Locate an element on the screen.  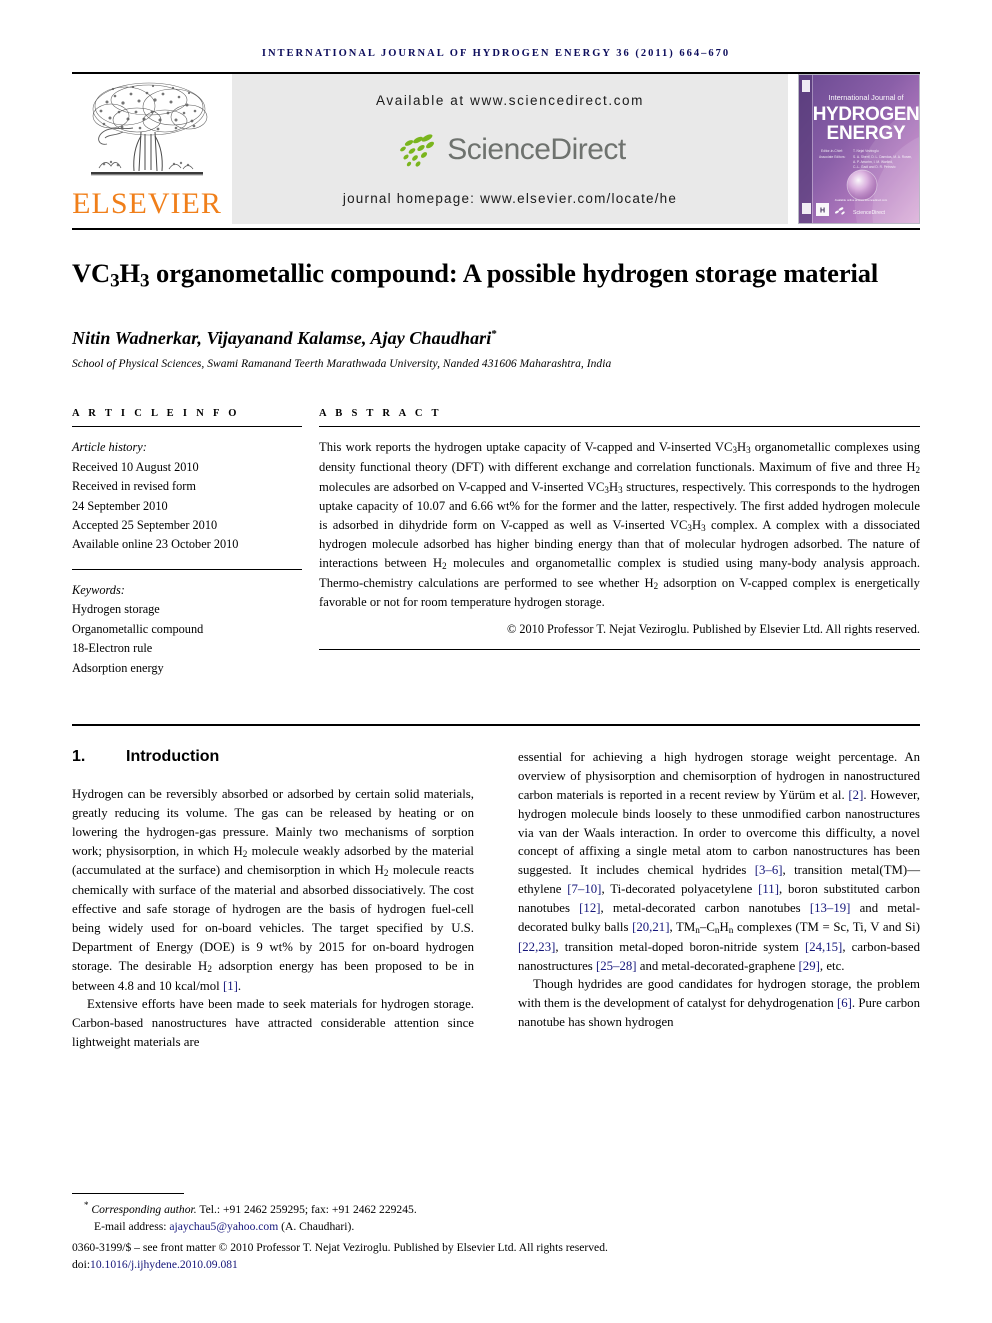
sciencedirect-logo: ScienceDirect is located at coordinates (510, 150).